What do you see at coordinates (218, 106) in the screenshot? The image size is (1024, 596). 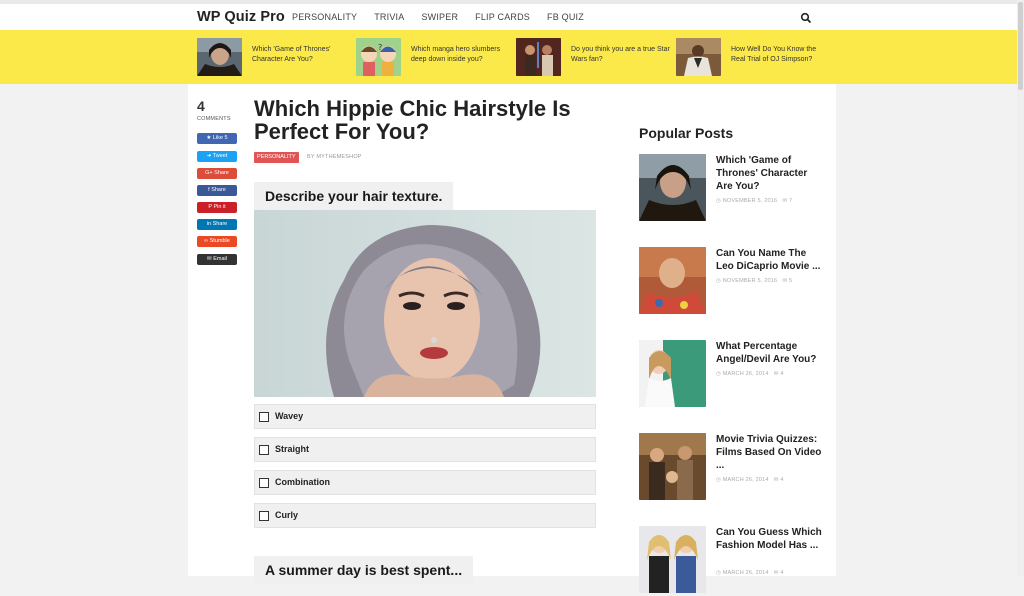 I see `comment-count: 4` at bounding box center [218, 106].